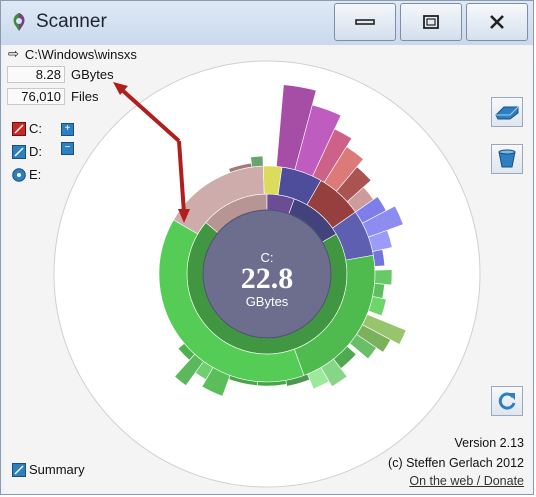 Image resolution: width=536 pixels, height=497 pixels. Describe the element at coordinates (267, 301) in the screenshot. I see `center-size-unit: GBytes` at that location.